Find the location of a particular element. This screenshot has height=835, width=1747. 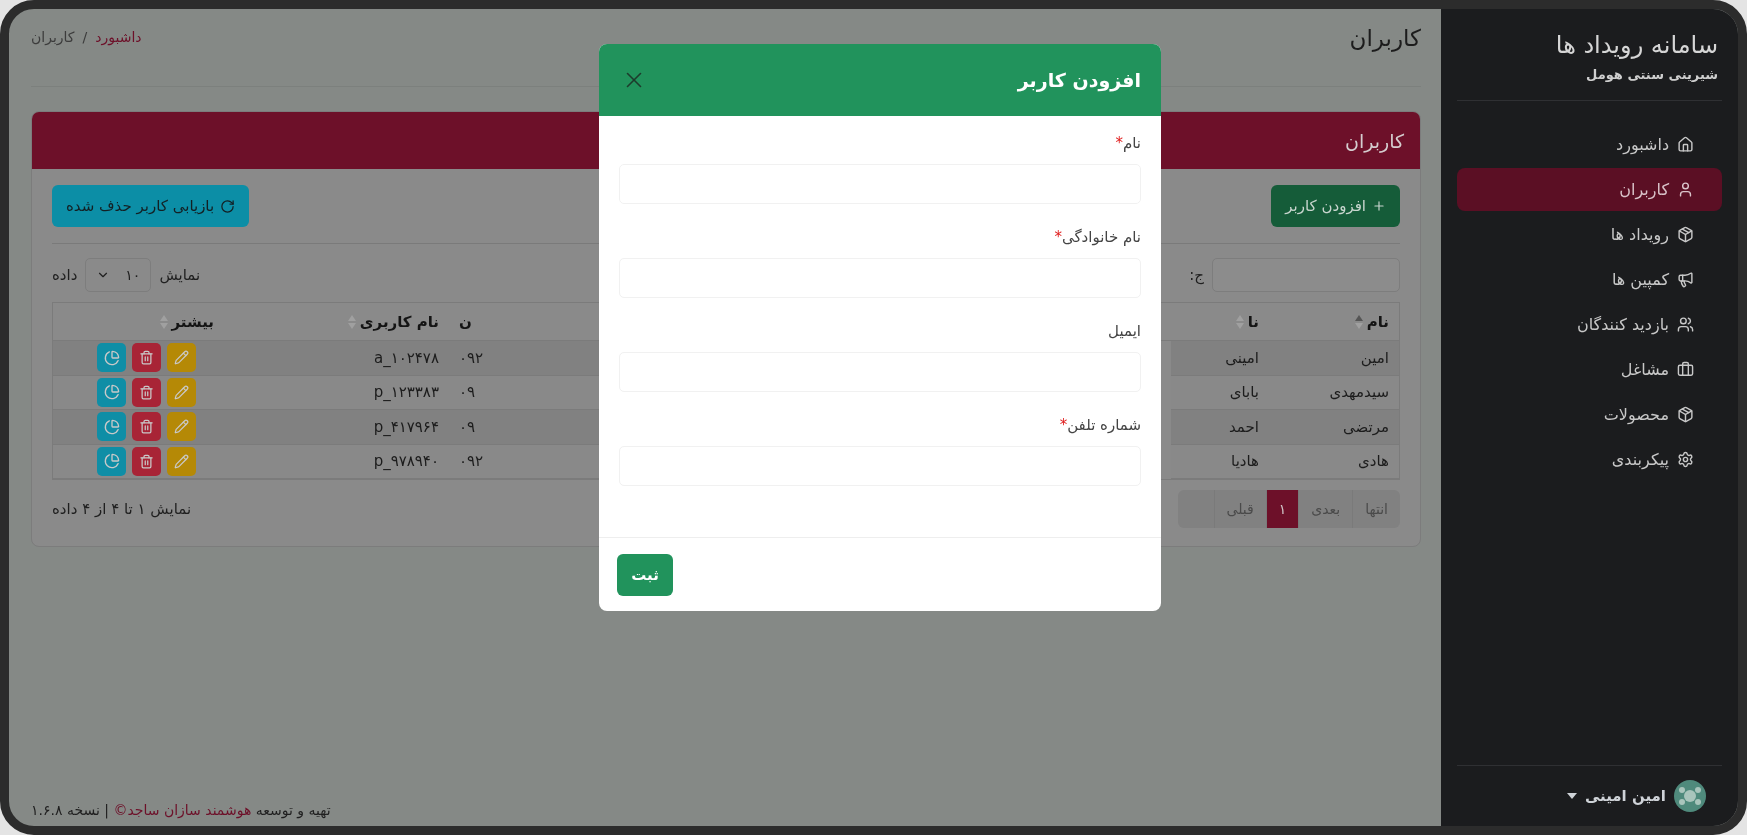

table-info: نمایش ۱ تا ۴ از ۴ داده is located at coordinates (122, 509).